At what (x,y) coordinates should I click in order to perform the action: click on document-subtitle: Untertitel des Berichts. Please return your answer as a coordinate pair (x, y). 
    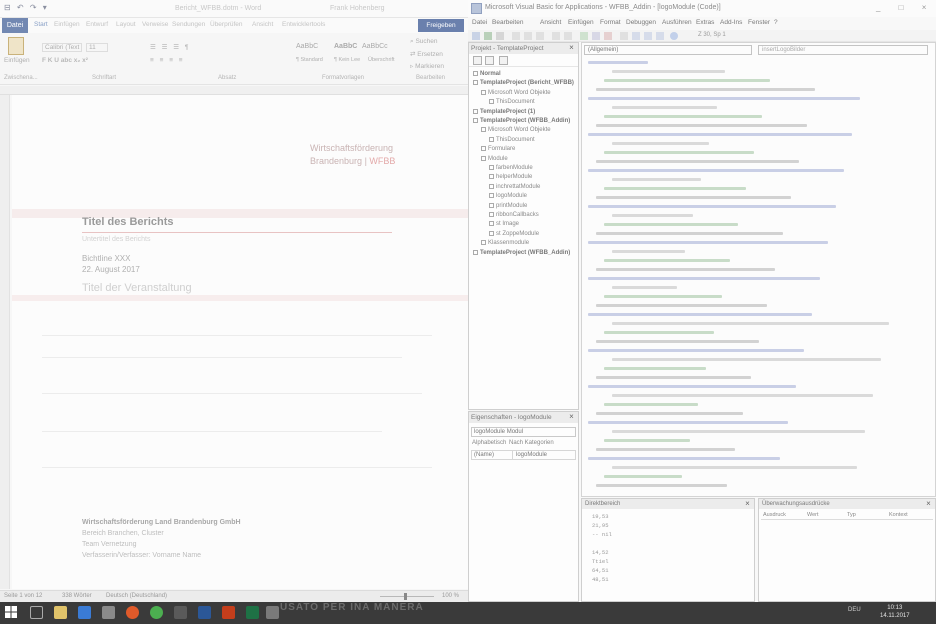
    Looking at the image, I should click on (116, 239).